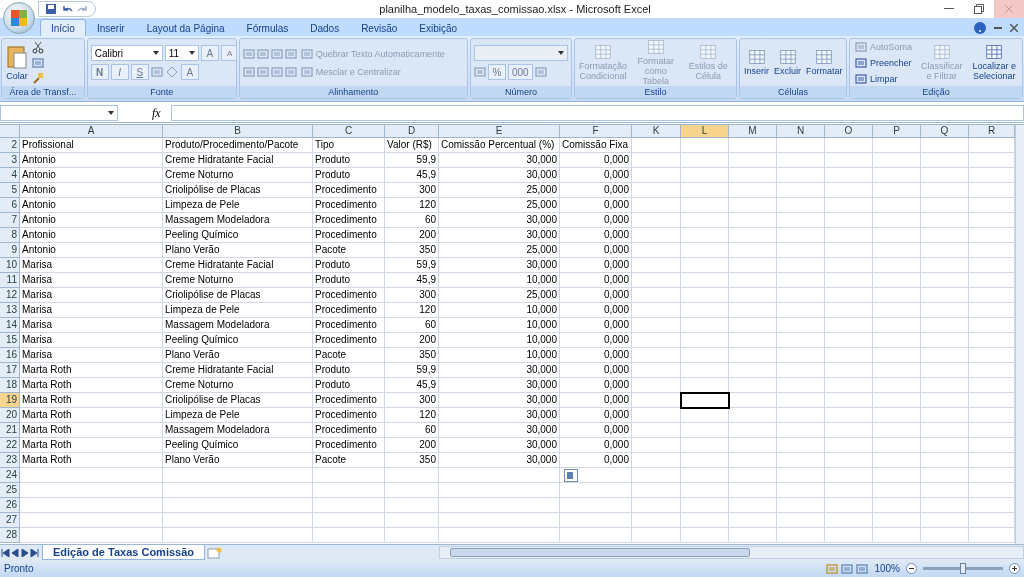 The width and height of the screenshot is (1024, 577). Describe the element at coordinates (267, 27) in the screenshot. I see `ribbon-tab: Fórmulas` at that location.